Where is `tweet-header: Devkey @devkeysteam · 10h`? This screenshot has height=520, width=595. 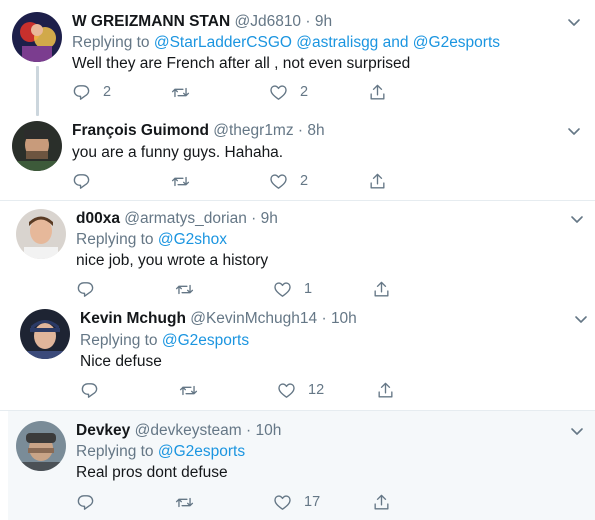 tweet-header: Devkey @devkeysteam · 10h is located at coordinates (178, 431).